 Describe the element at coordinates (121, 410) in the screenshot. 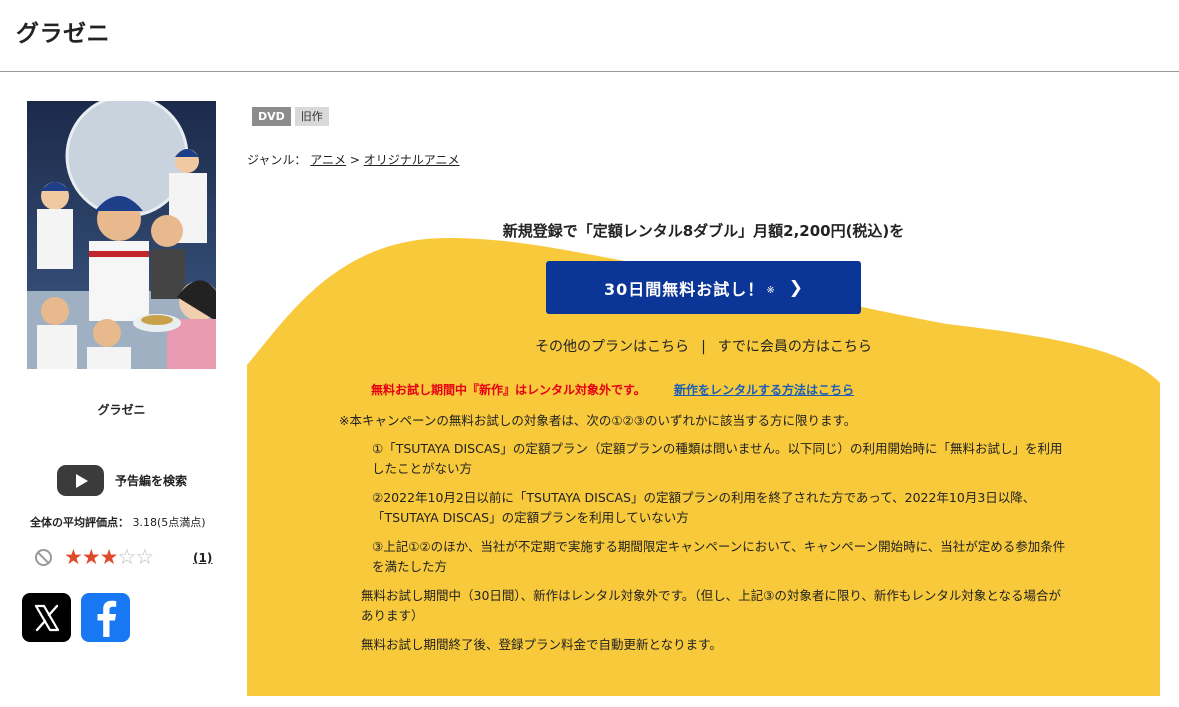

I see `cover-caption: グラゼニ` at that location.